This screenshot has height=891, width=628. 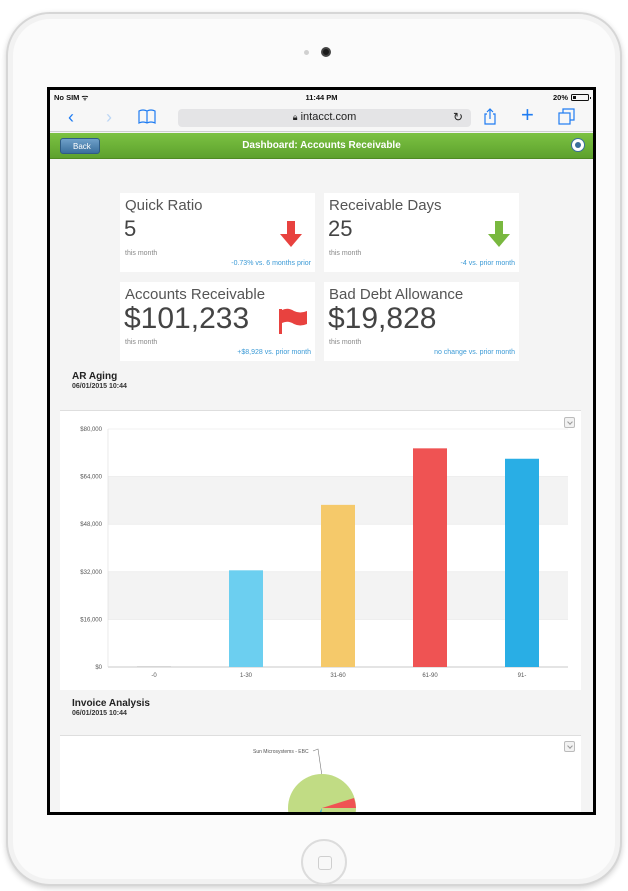 I want to click on x-tick-label: 91-, so click(x=522, y=676).